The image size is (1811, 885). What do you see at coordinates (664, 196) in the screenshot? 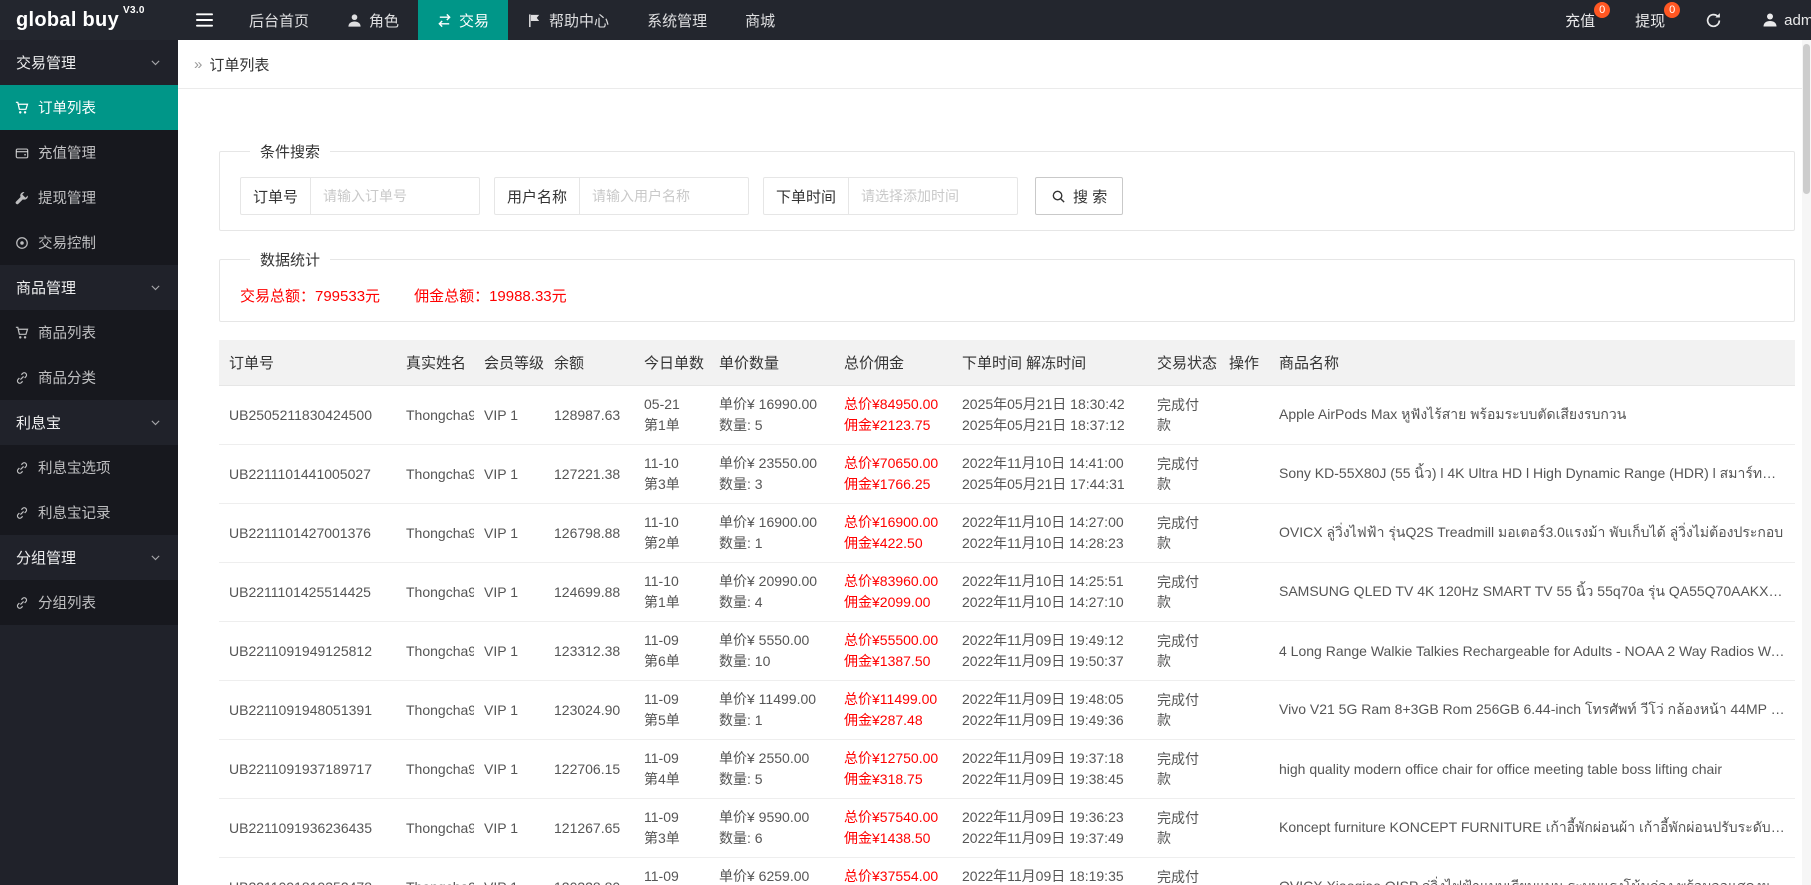
I see `user-name-input` at bounding box center [664, 196].